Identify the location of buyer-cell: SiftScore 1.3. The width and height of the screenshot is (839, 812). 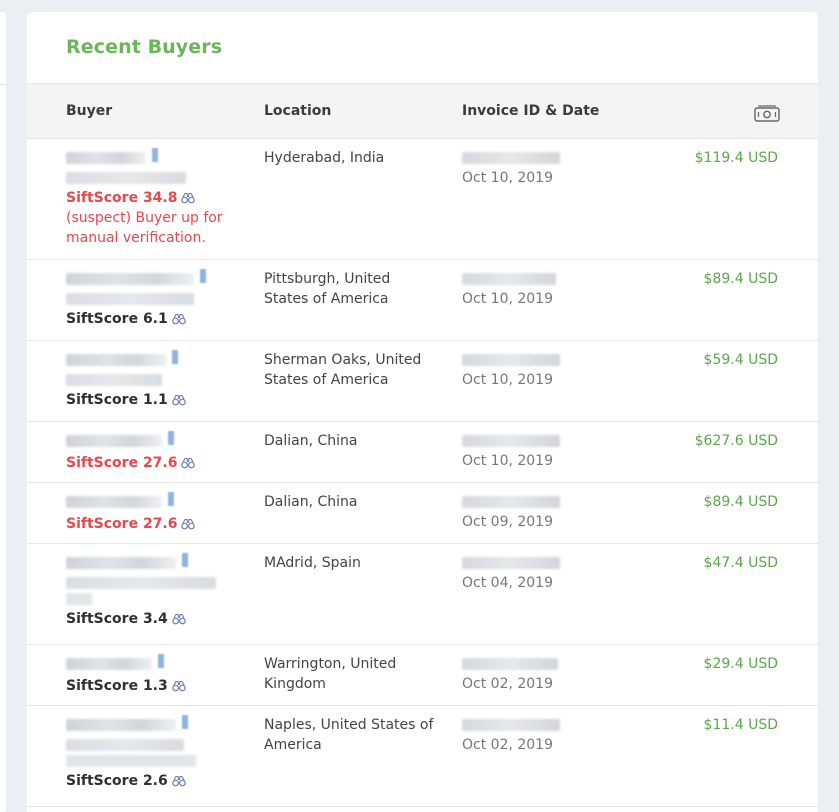
(156, 675).